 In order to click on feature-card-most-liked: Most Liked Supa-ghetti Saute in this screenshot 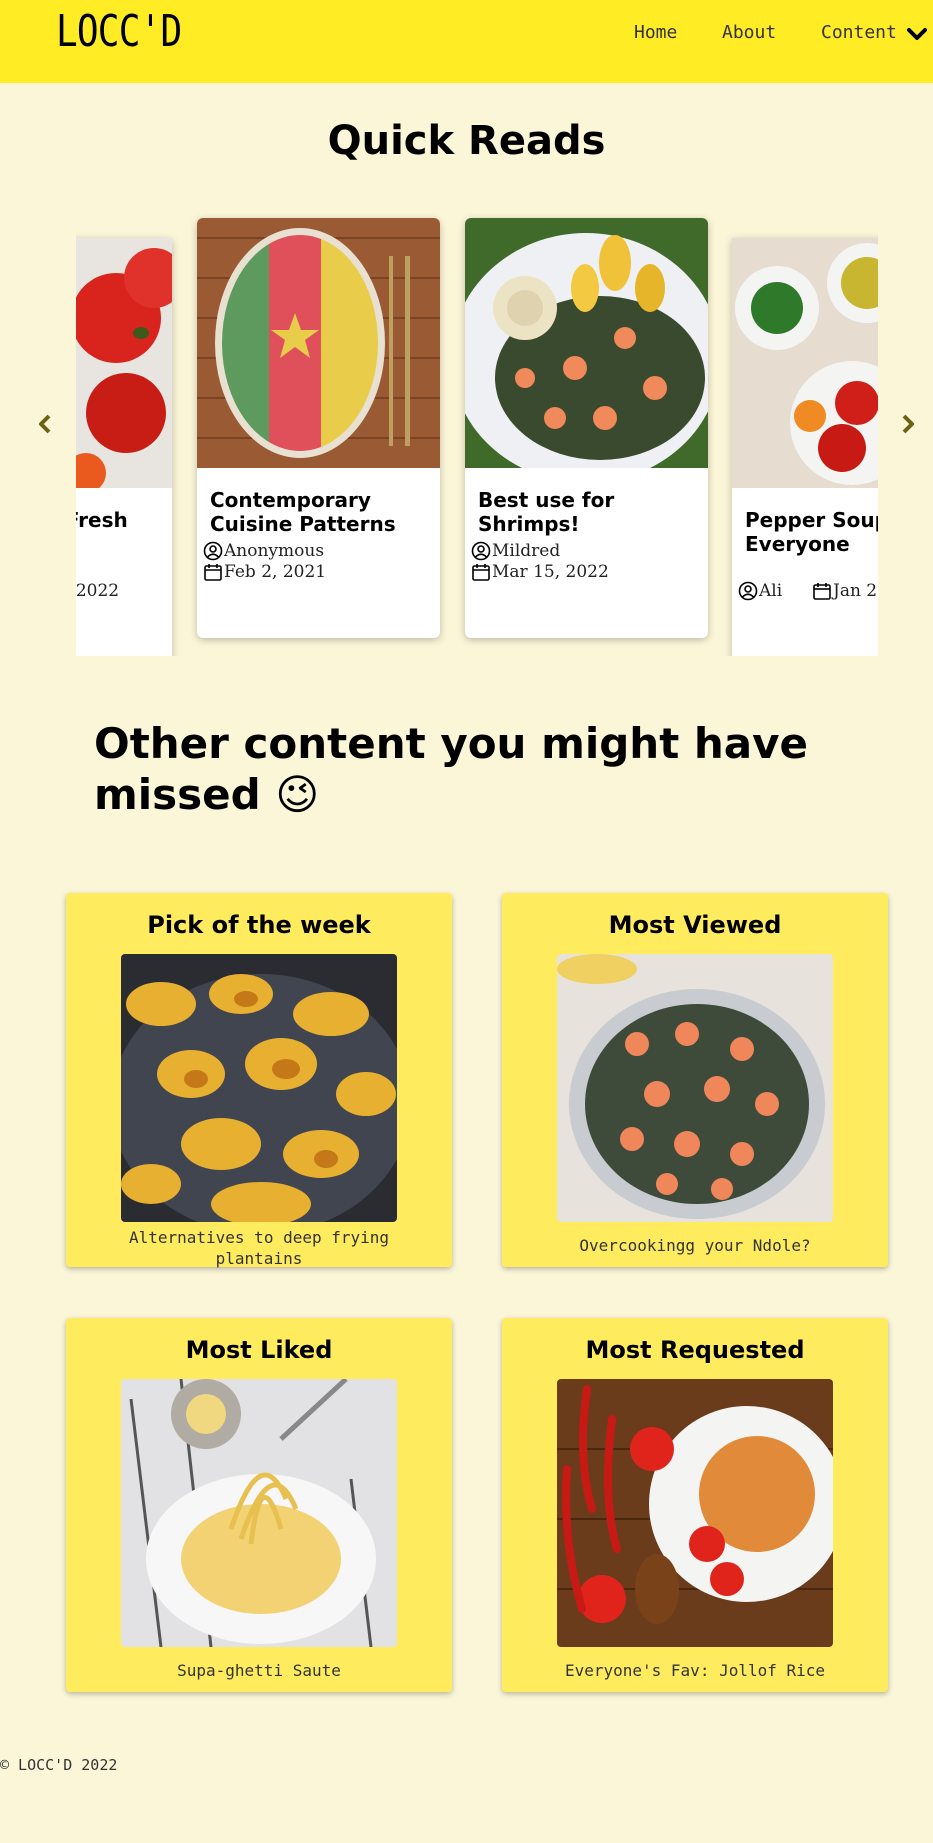, I will do `click(259, 1505)`.